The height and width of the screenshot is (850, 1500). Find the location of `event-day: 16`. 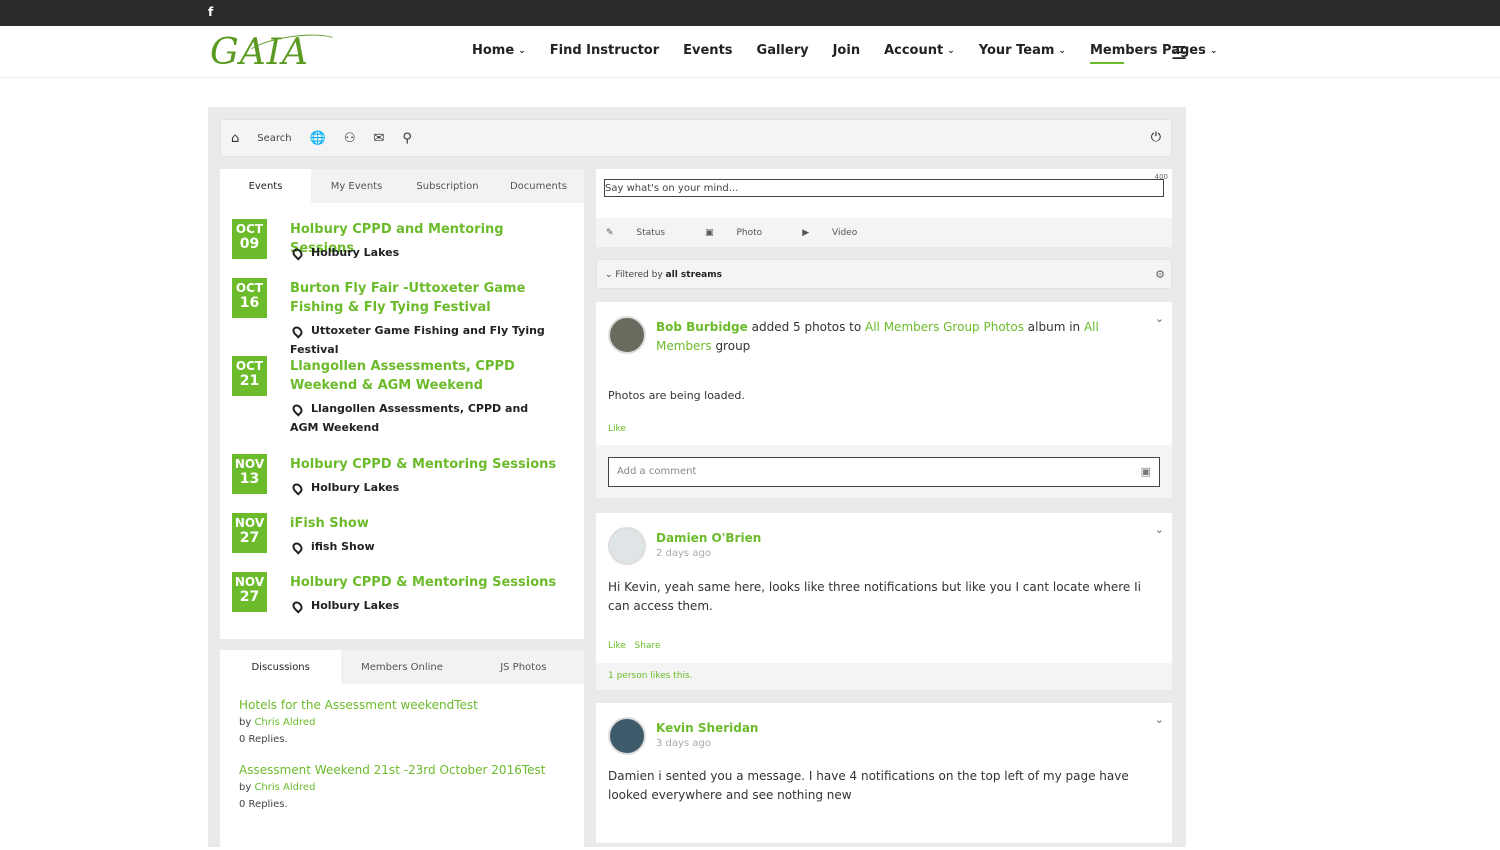

event-day: 16 is located at coordinates (249, 303).